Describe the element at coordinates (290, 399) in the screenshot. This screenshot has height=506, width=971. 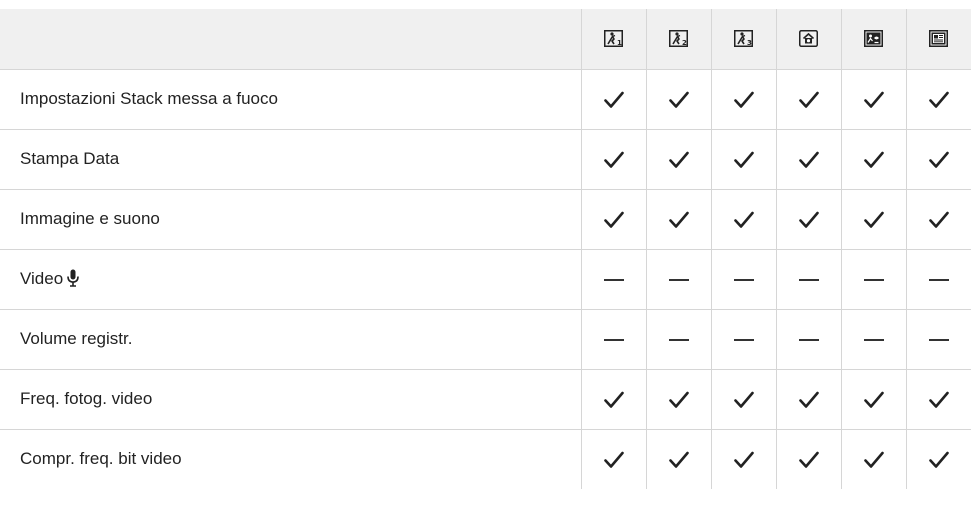
I see `row-label-cell: Freq. fotog. video` at that location.